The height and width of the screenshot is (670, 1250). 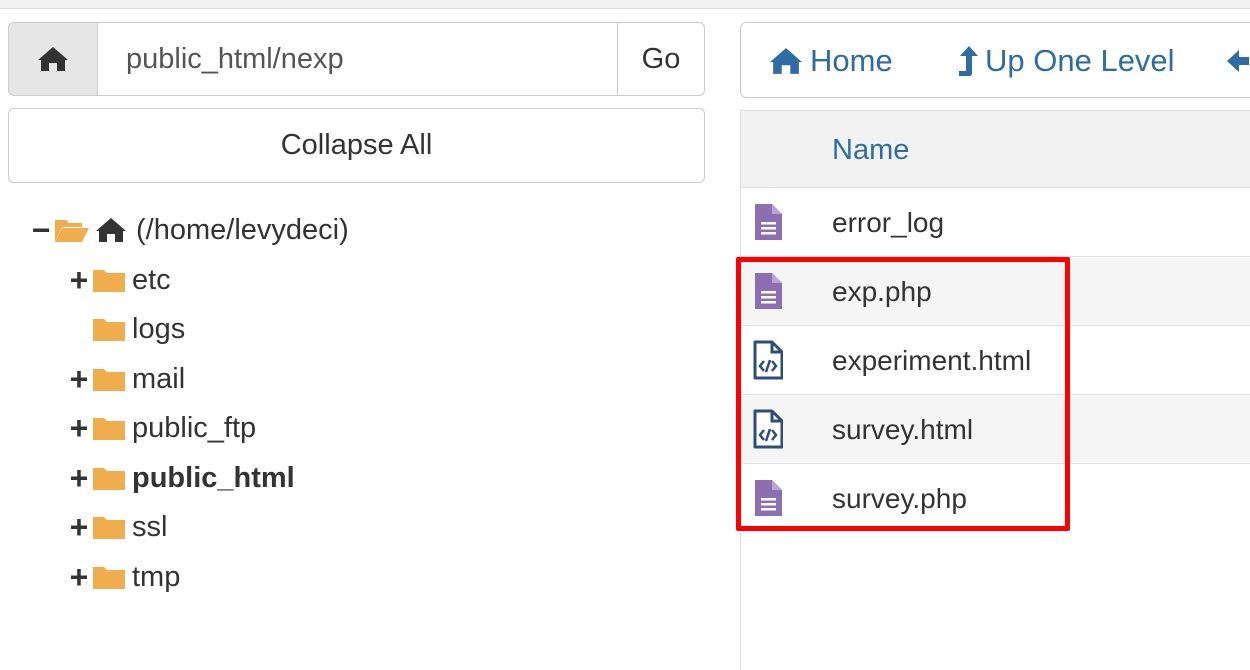 I want to click on tree-item-logs: logs, so click(x=125, y=329).